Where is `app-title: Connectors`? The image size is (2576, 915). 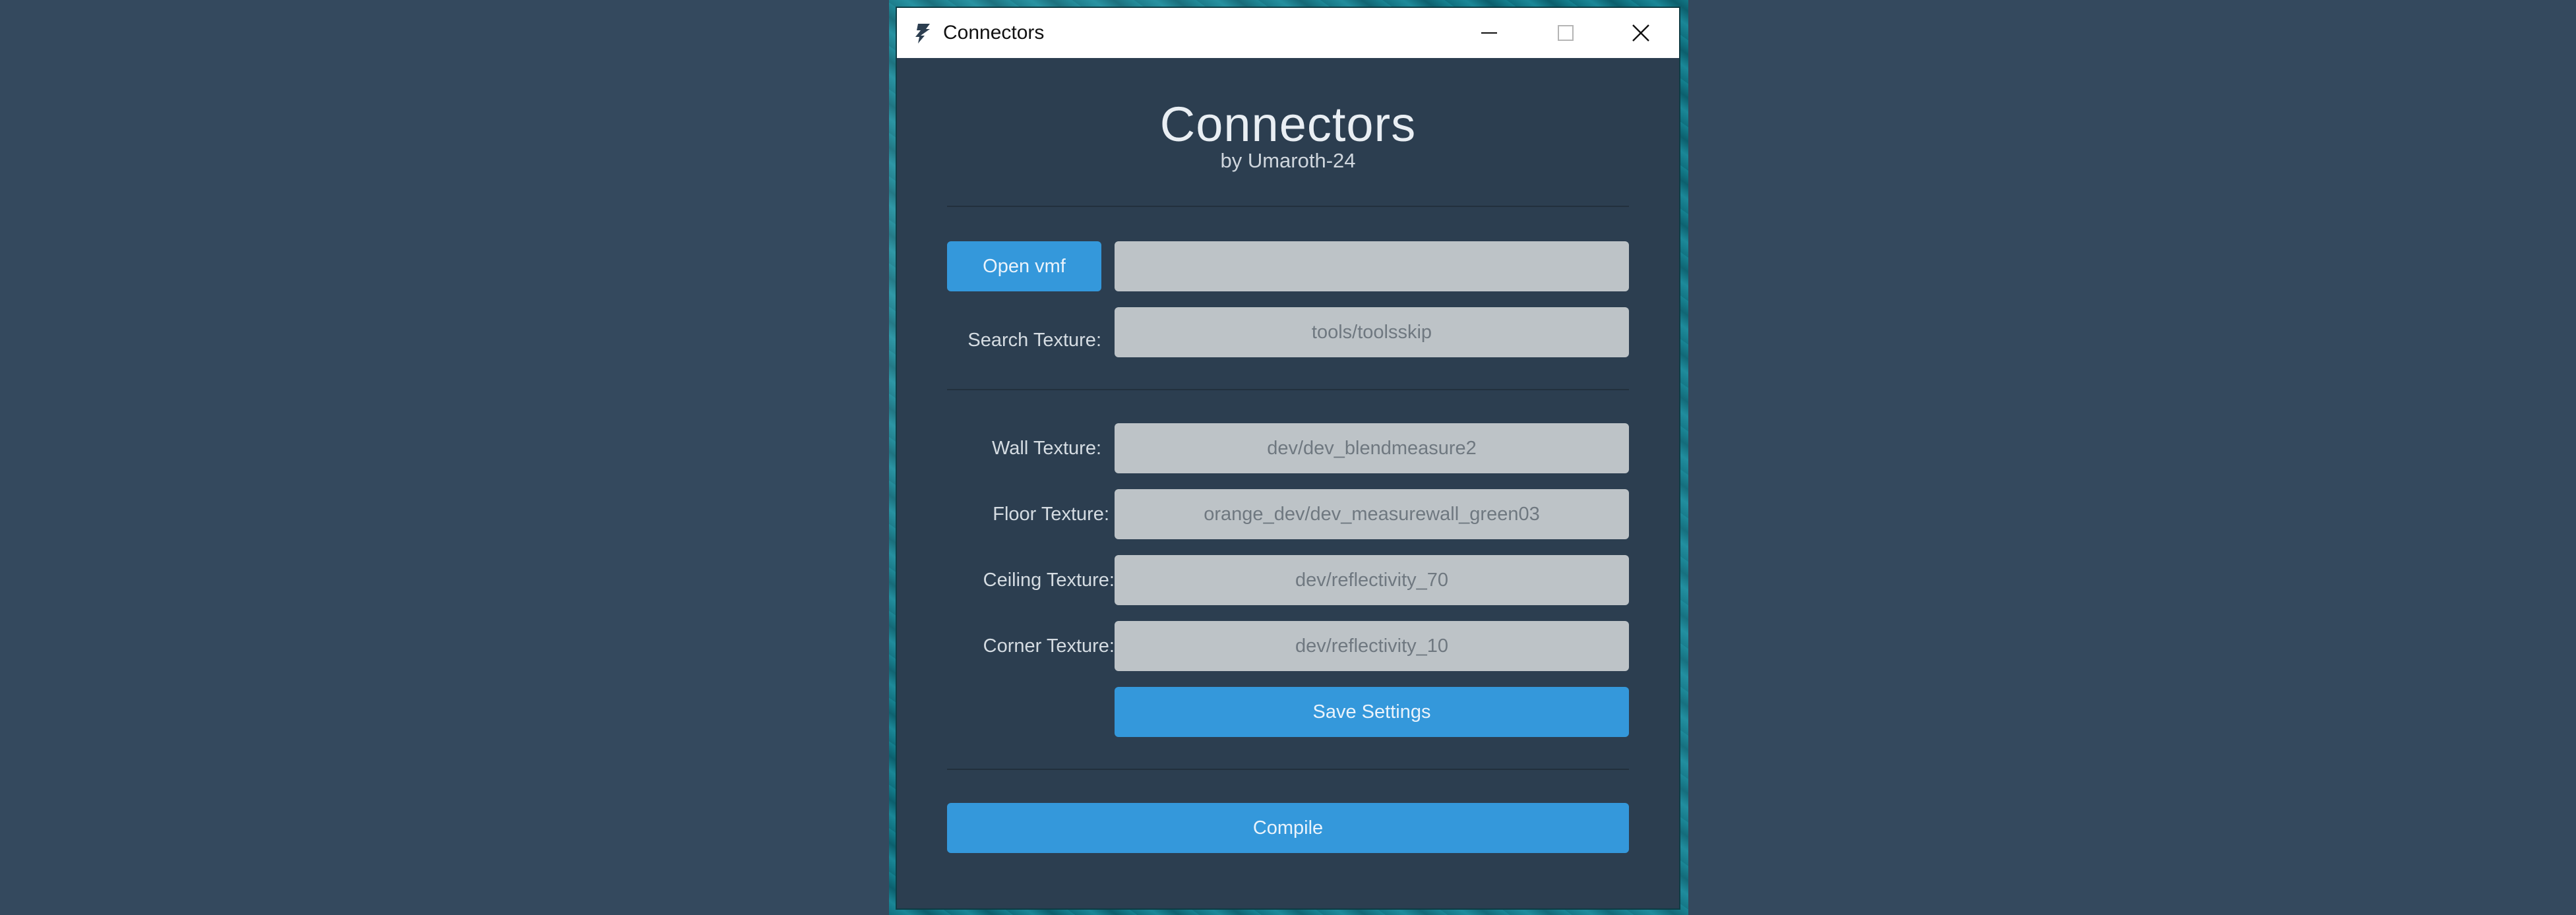
app-title: Connectors is located at coordinates (1288, 124).